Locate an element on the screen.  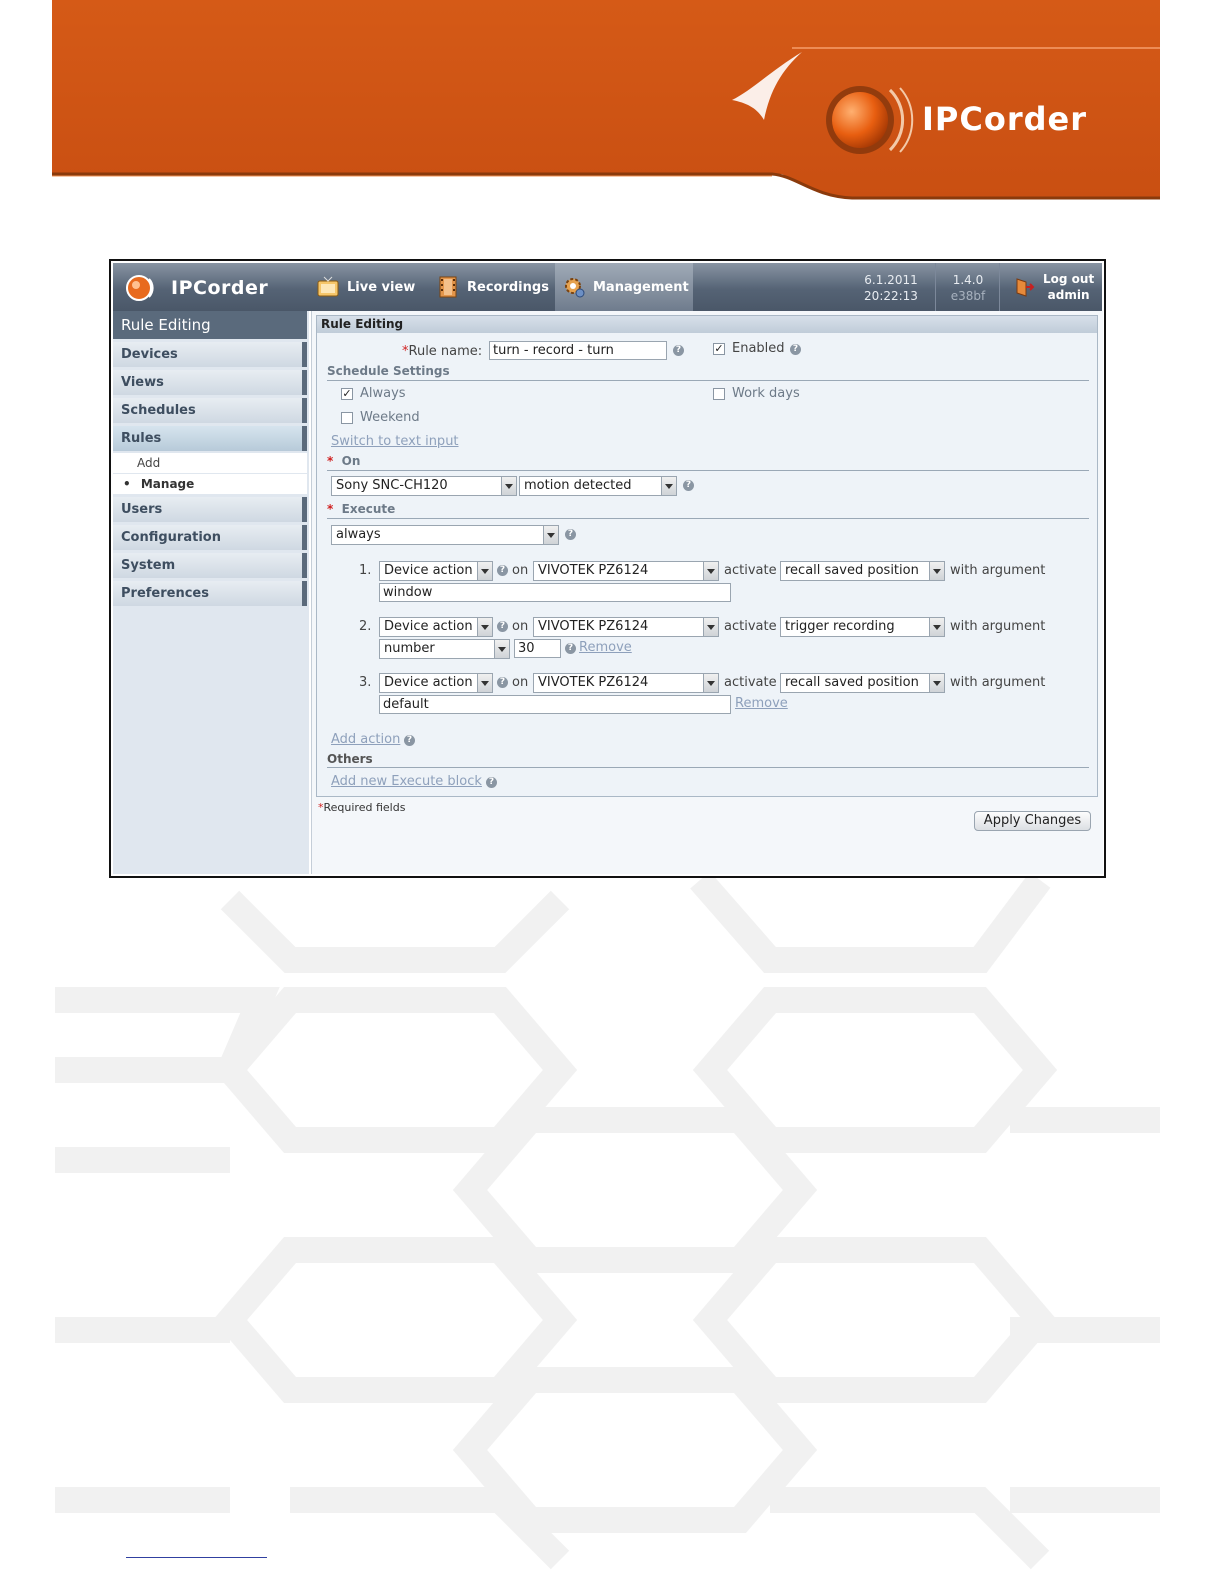
nav-live-view: Live view is located at coordinates (366, 287).